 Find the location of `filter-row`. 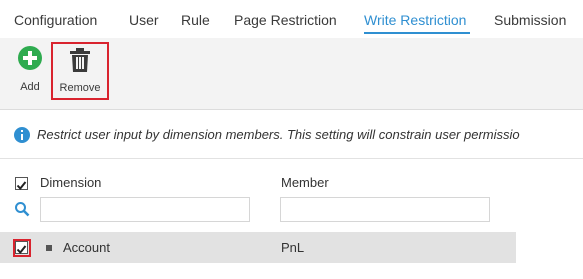

filter-row is located at coordinates (291, 212).